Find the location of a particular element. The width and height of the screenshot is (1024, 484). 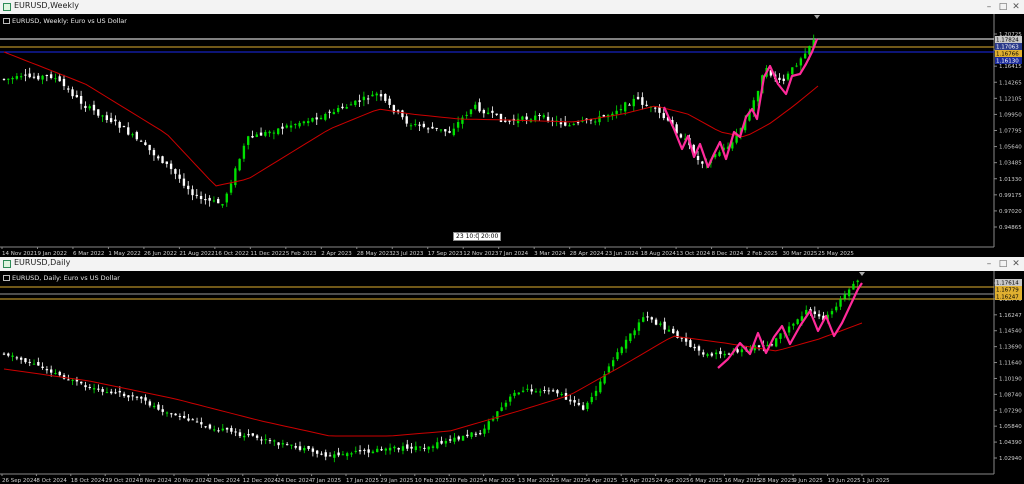

price-tick-label: 1.14540 is located at coordinates (1010, 332).